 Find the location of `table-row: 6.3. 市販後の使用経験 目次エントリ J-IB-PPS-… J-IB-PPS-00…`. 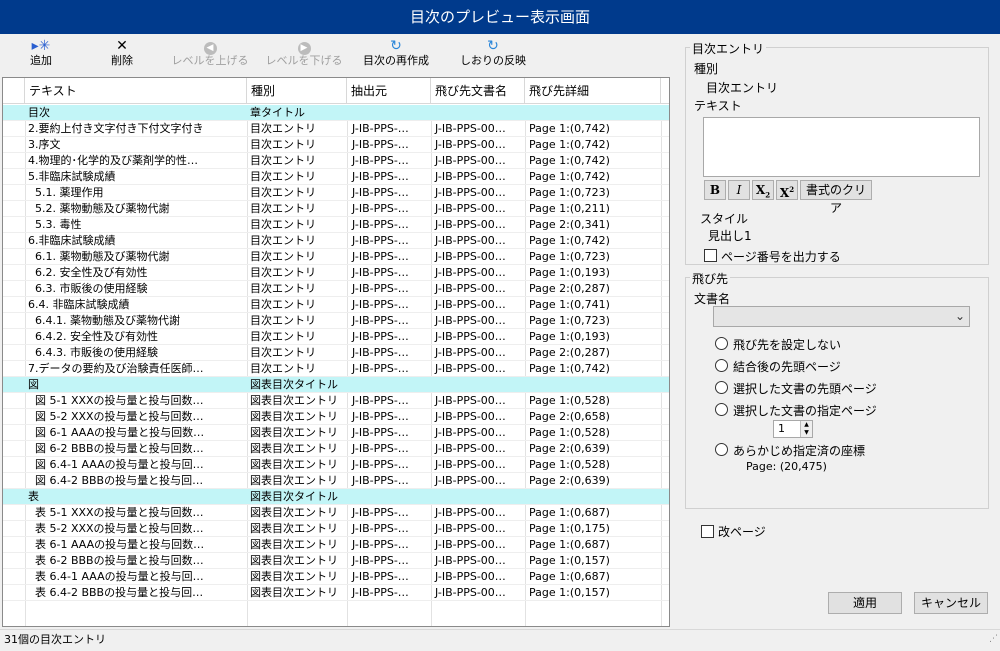

table-row: 6.3. 市販後の使用経験 目次エントリ J-IB-PPS-… J-IB-PPS-00… is located at coordinates (336, 289).